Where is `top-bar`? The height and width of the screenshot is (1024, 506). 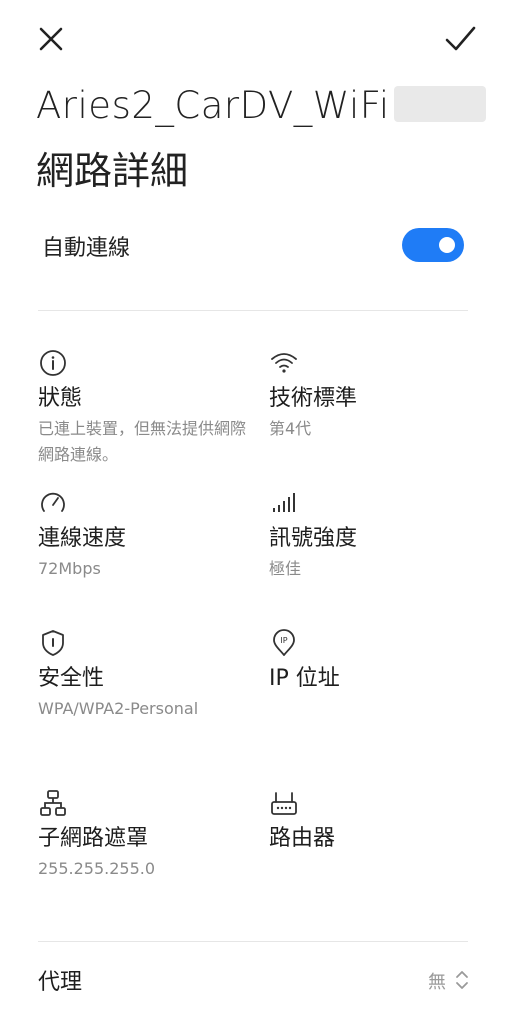 top-bar is located at coordinates (253, 40).